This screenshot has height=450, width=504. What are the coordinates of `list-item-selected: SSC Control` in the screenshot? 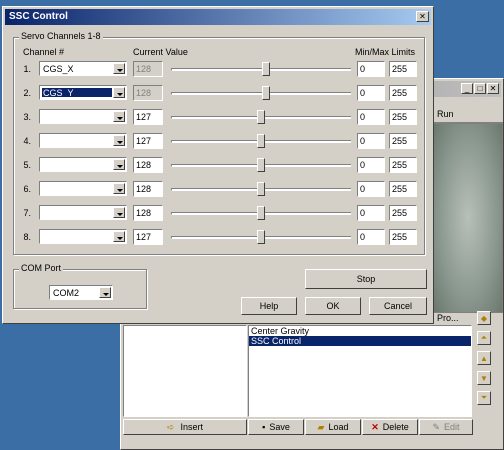 It's located at (360, 341).